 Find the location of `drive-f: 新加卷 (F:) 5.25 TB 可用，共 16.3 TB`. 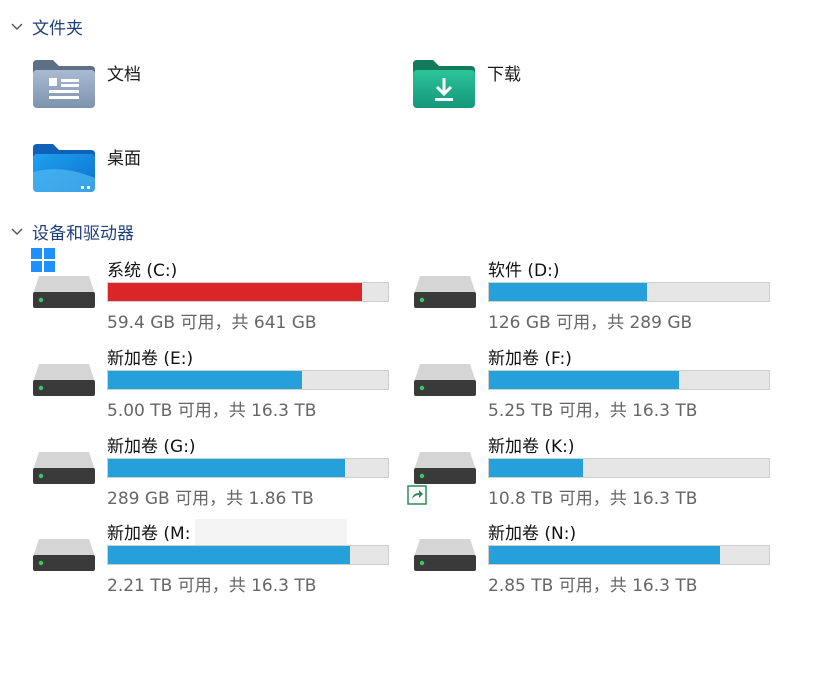

drive-f: 新加卷 (F:) 5.25 TB 可用，共 16.3 TB is located at coordinates (597, 384).